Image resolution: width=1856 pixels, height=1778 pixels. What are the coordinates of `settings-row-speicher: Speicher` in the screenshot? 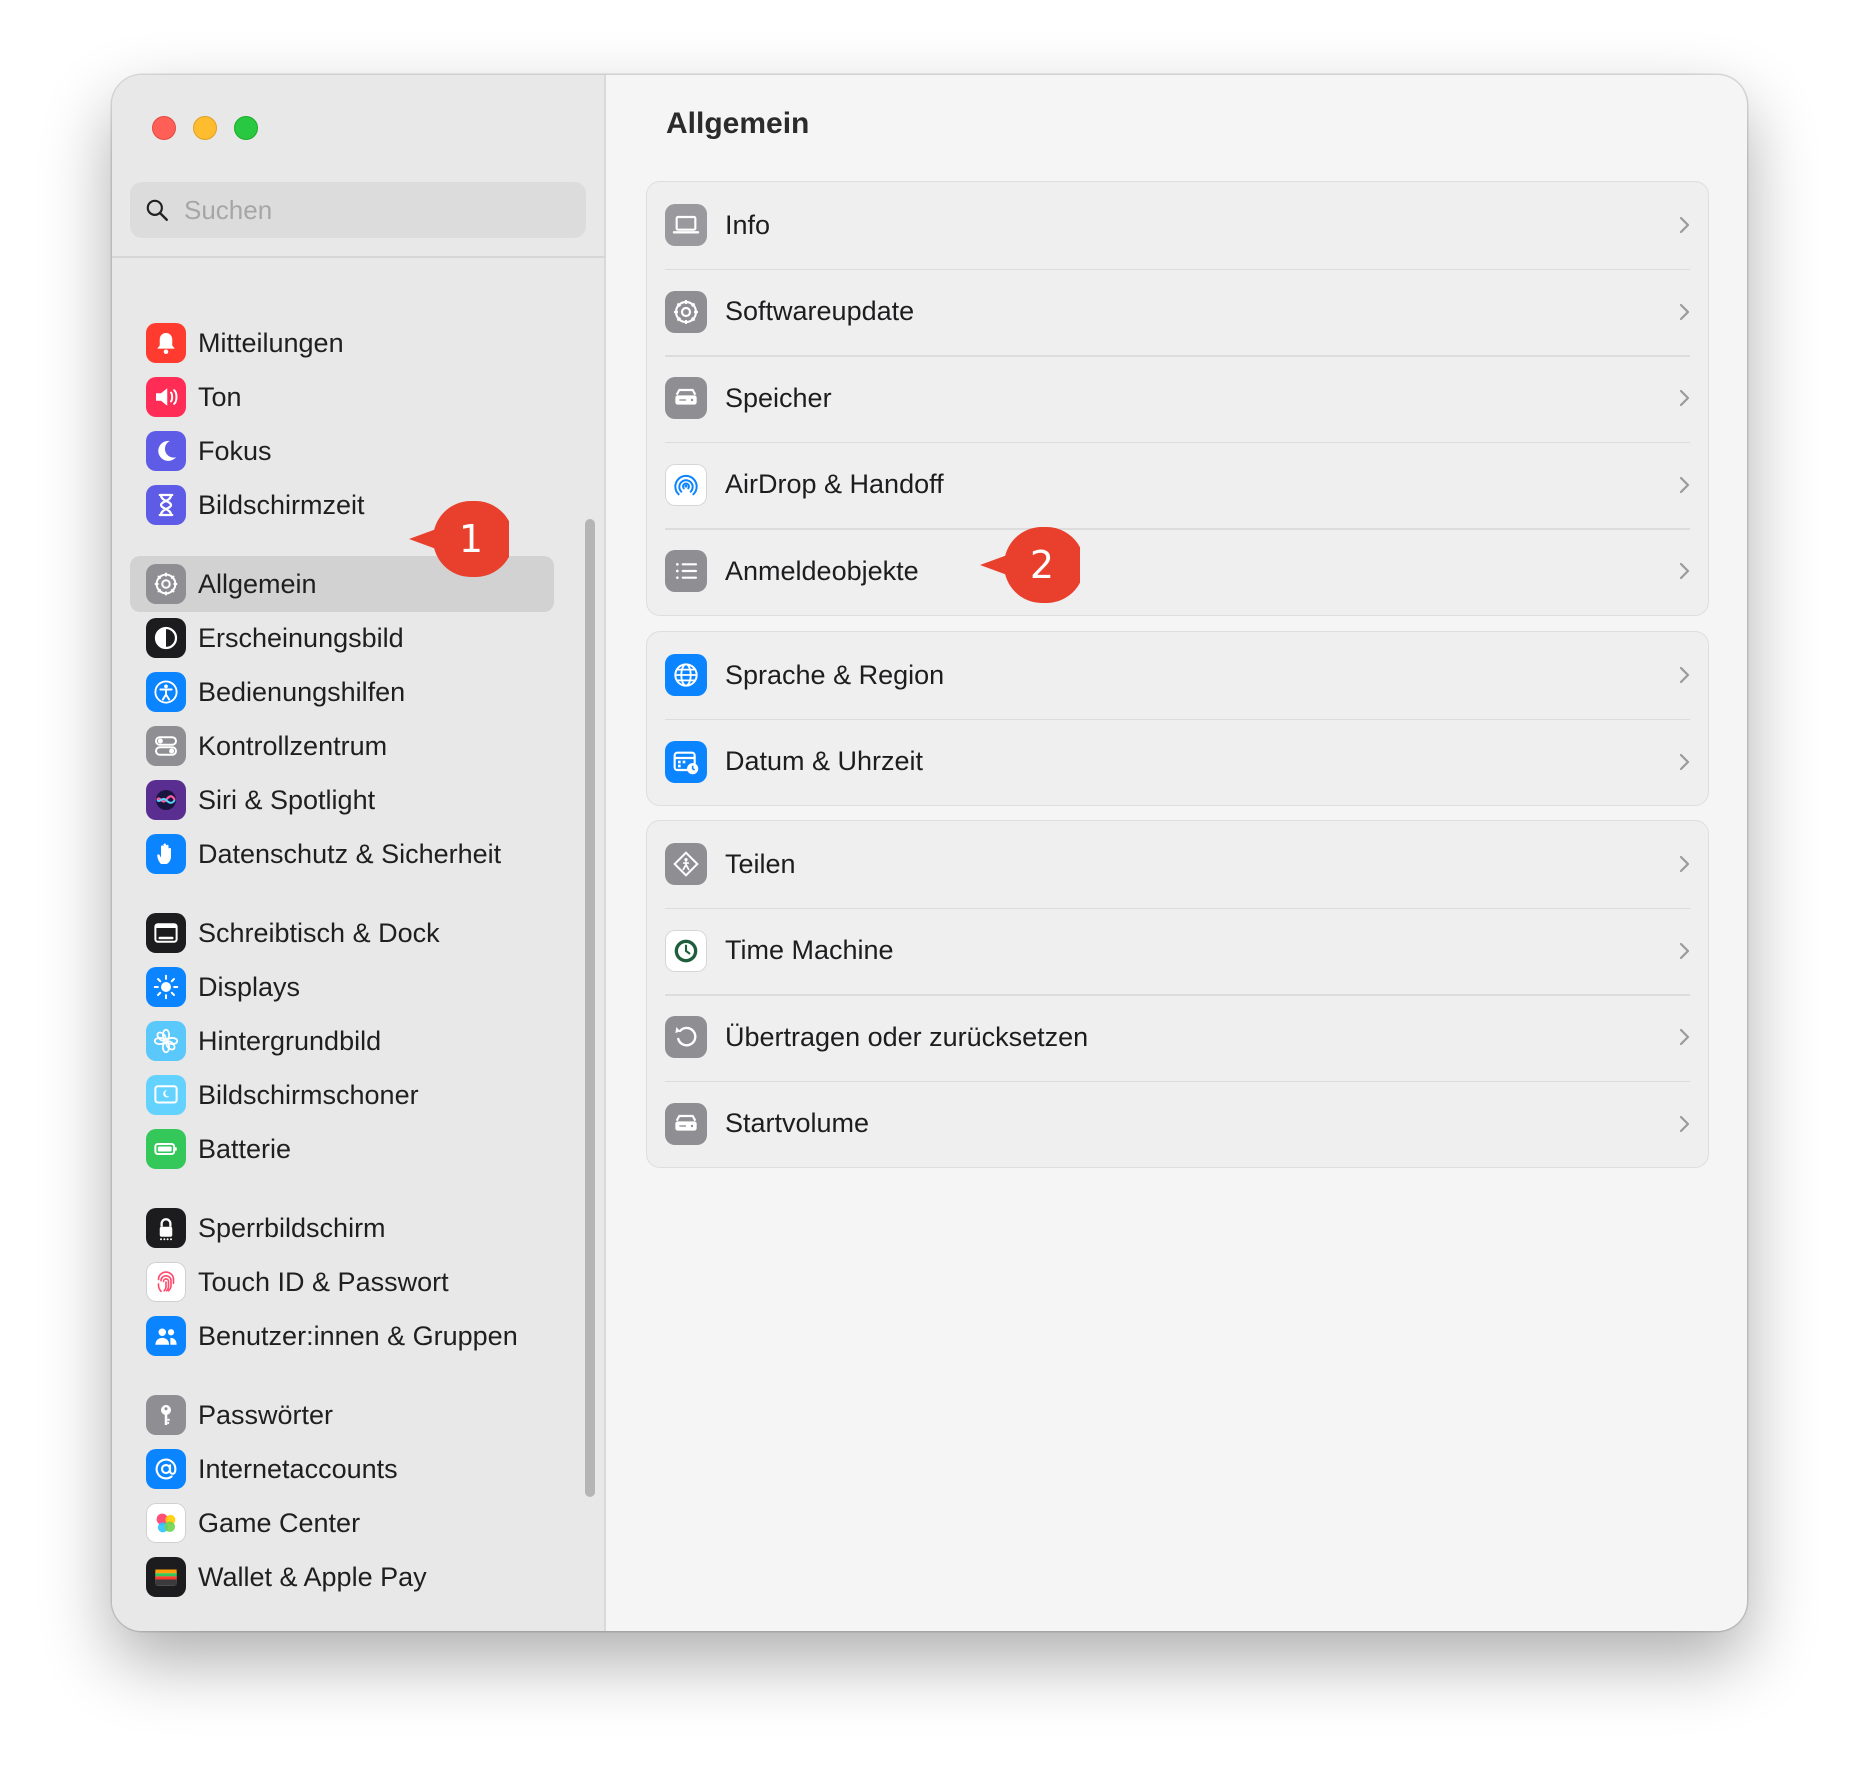 It's located at (1177, 398).